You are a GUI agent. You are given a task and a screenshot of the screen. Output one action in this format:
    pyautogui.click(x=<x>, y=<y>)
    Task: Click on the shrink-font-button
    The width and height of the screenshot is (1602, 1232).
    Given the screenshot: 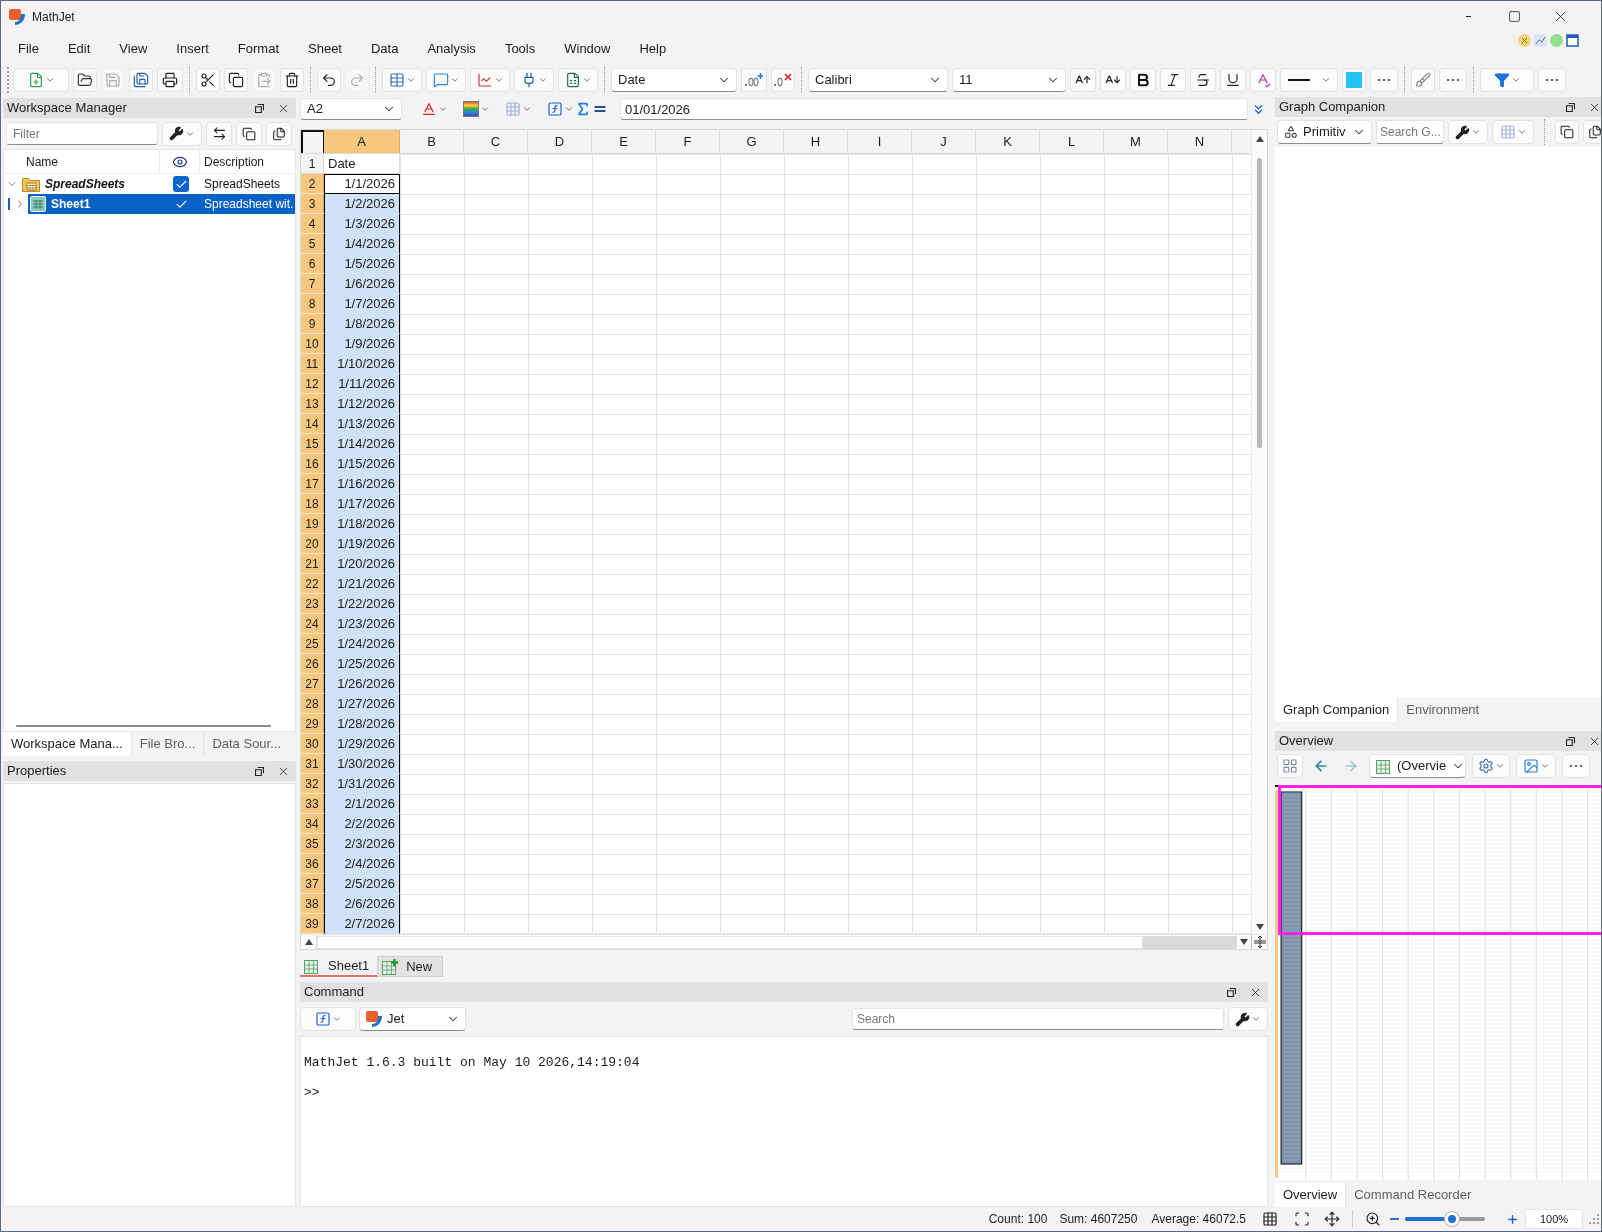 What is the action you would take?
    pyautogui.click(x=1113, y=79)
    